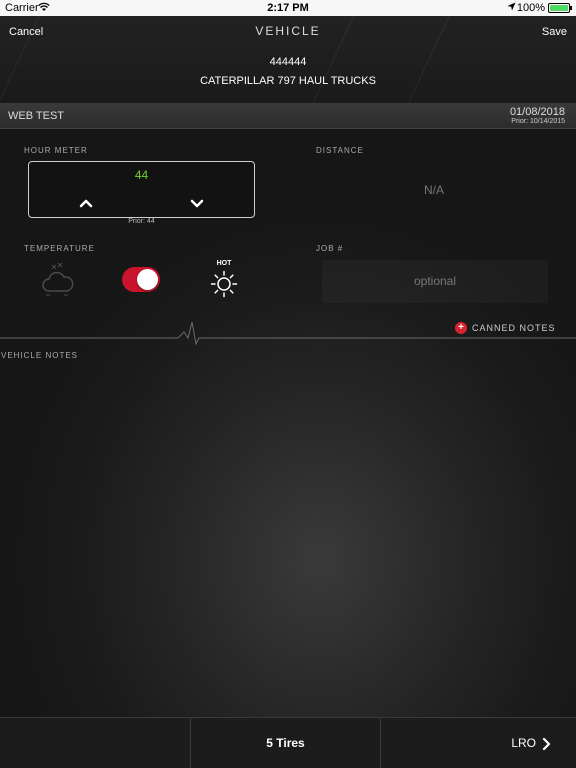  I want to click on snow-cloud-icon, so click(57, 280).